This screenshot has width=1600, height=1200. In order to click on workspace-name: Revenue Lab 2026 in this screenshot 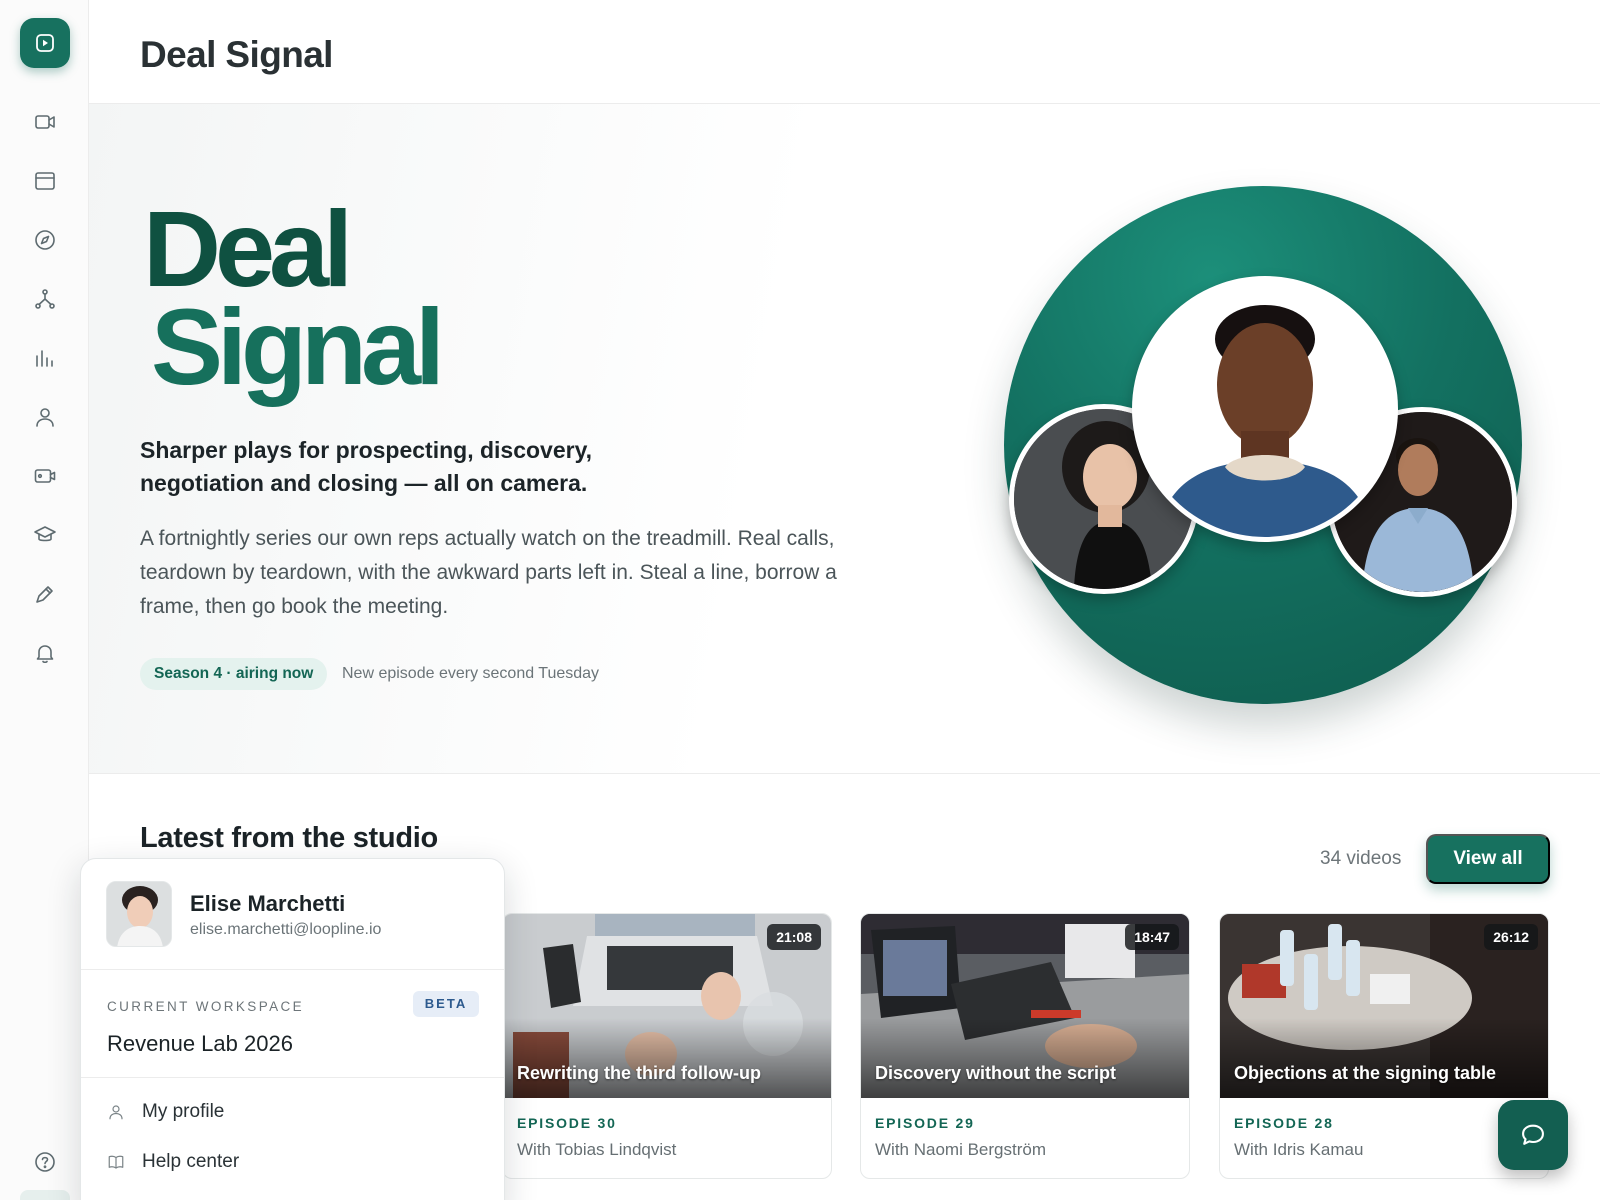, I will do `click(200, 1044)`.